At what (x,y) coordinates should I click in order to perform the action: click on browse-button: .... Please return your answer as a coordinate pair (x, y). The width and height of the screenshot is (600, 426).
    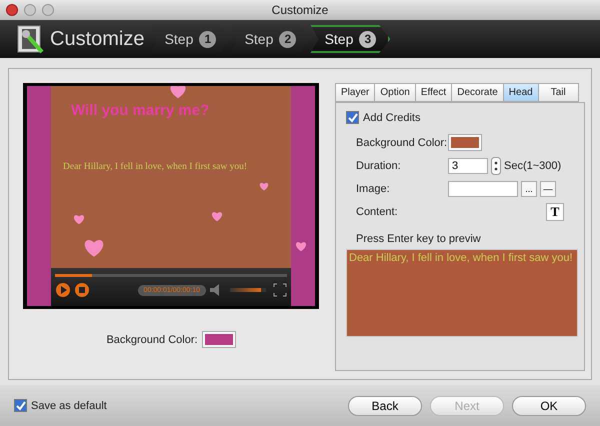
    Looking at the image, I should click on (529, 189).